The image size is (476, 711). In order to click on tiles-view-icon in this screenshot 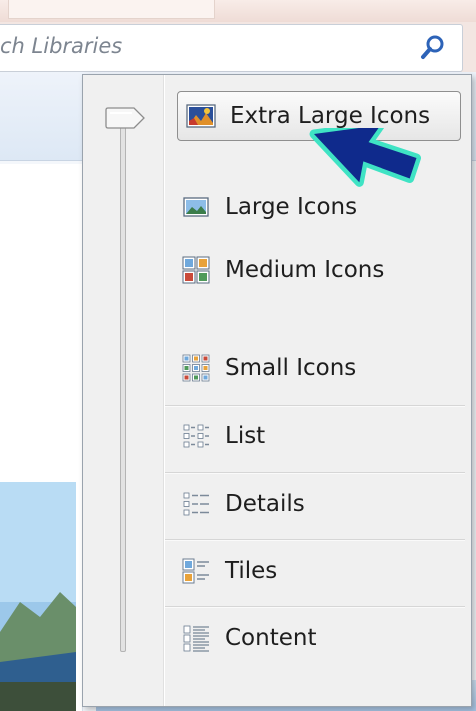, I will do `click(195, 571)`.